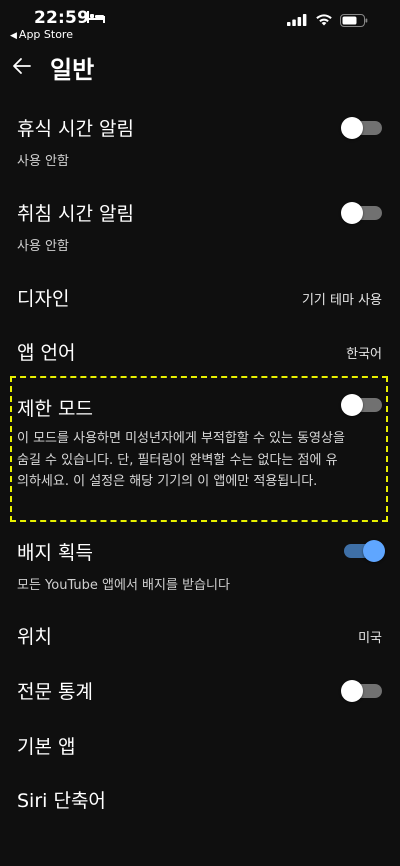 The image size is (400, 866). What do you see at coordinates (123, 585) in the screenshot?
I see `setting-subtitle: 모든 YouTube 앱에서 배지를 받습니다` at bounding box center [123, 585].